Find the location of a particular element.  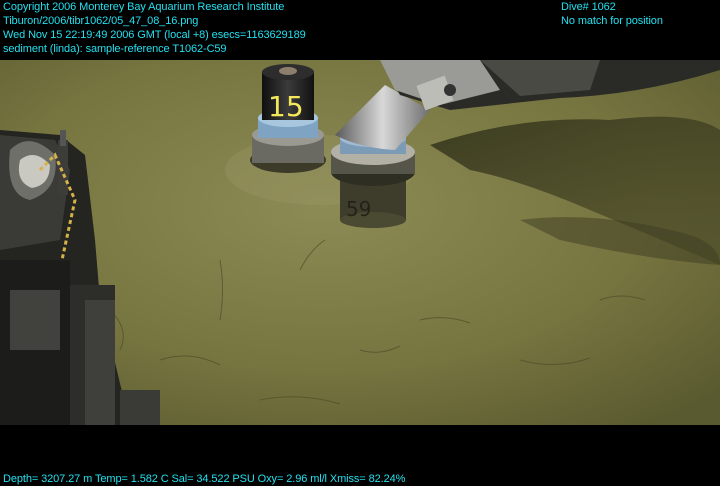

dive-number: Dive# 1062 is located at coordinates (588, 7).